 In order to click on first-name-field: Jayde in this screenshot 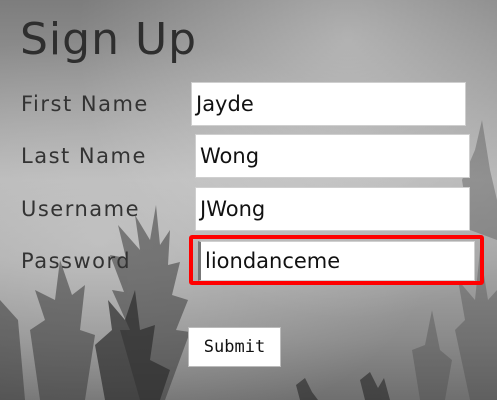, I will do `click(328, 104)`.